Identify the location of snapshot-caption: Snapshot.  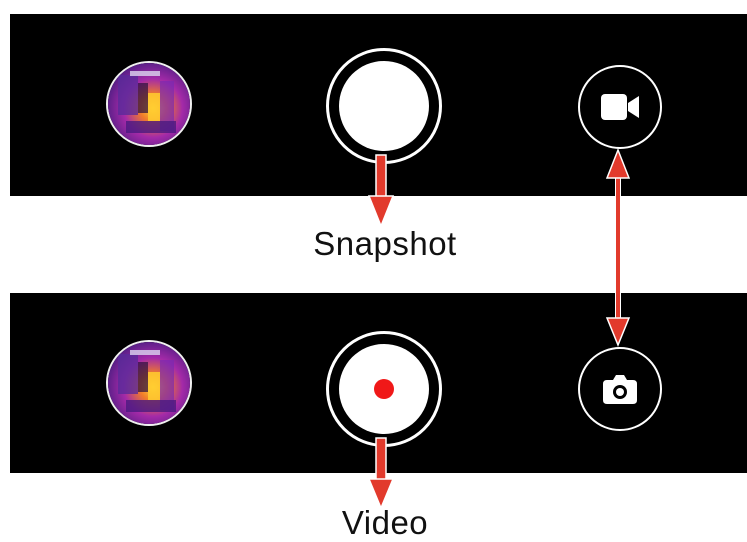
(385, 243).